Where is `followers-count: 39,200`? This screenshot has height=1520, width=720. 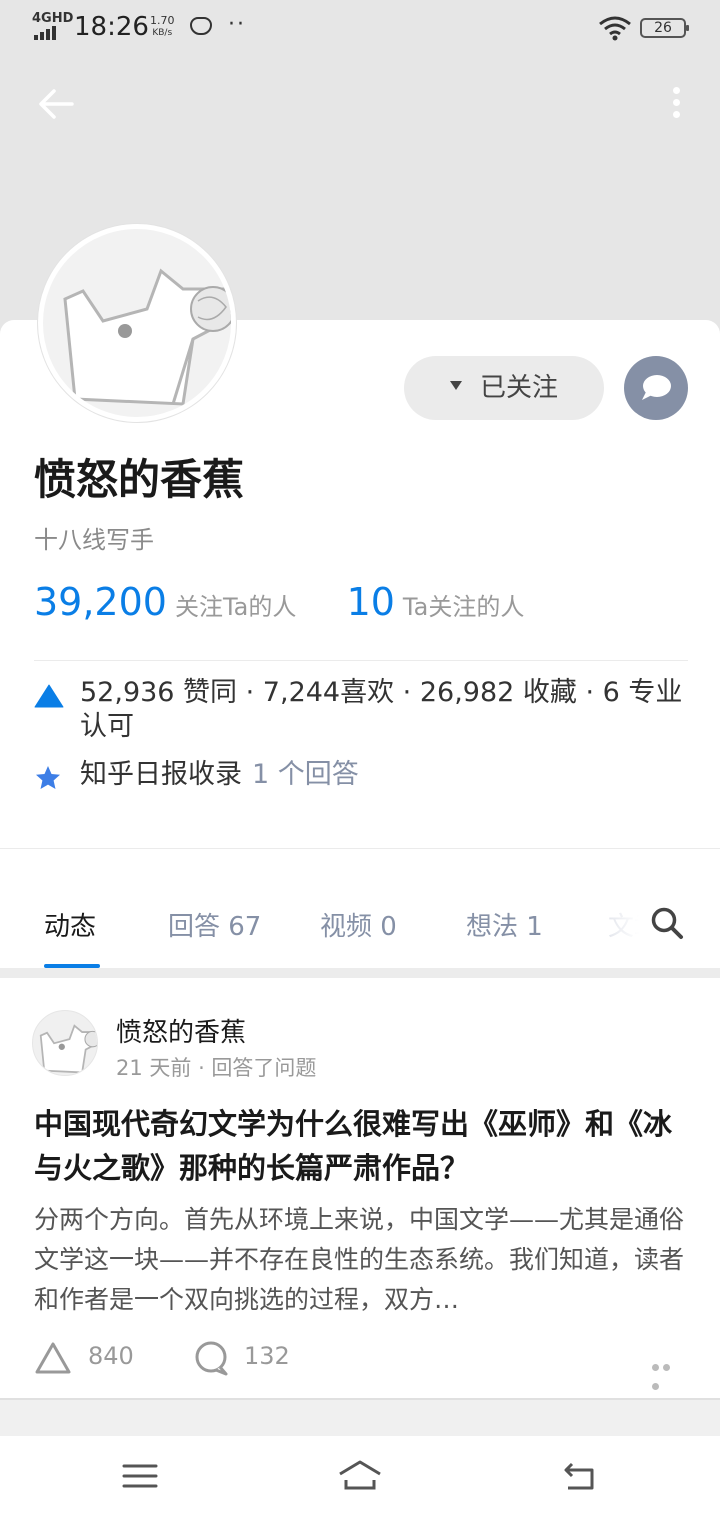 followers-count: 39,200 is located at coordinates (100, 602).